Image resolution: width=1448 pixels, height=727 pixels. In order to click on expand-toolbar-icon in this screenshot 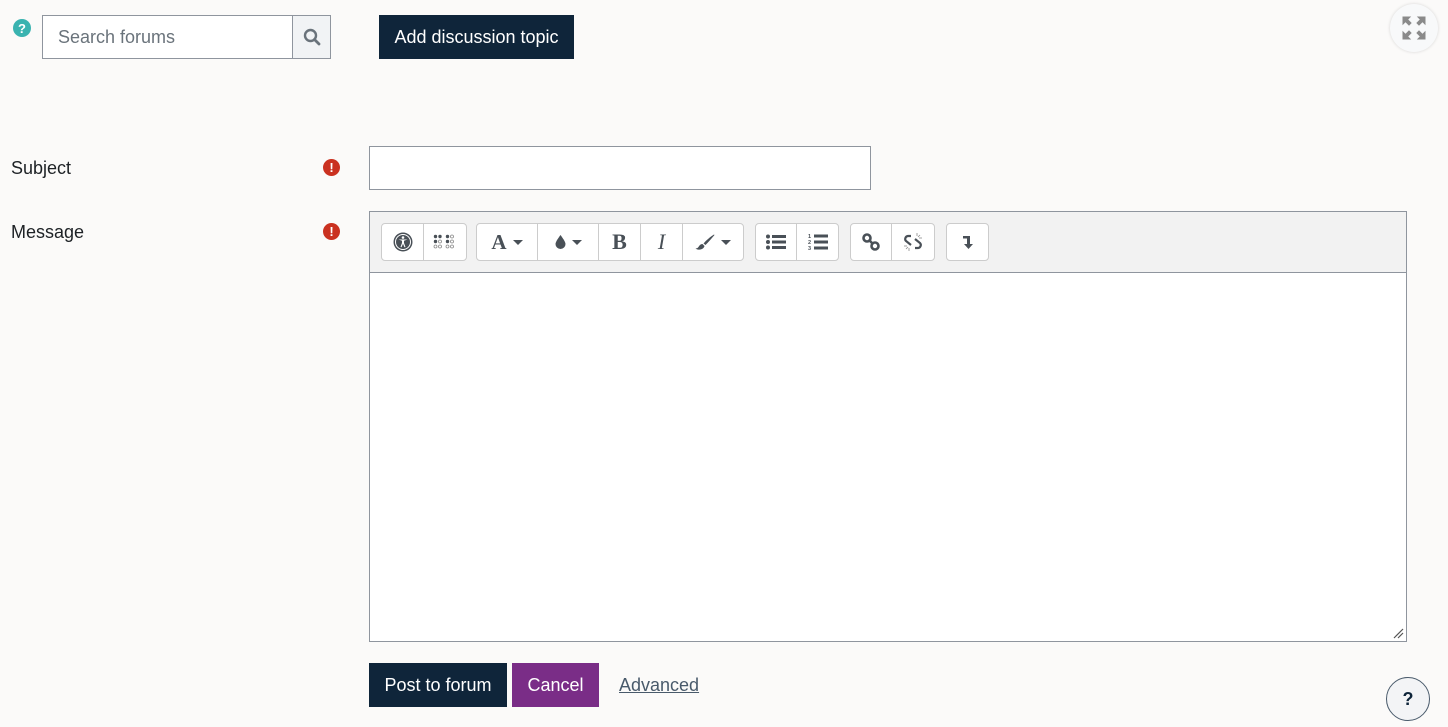, I will do `click(967, 242)`.